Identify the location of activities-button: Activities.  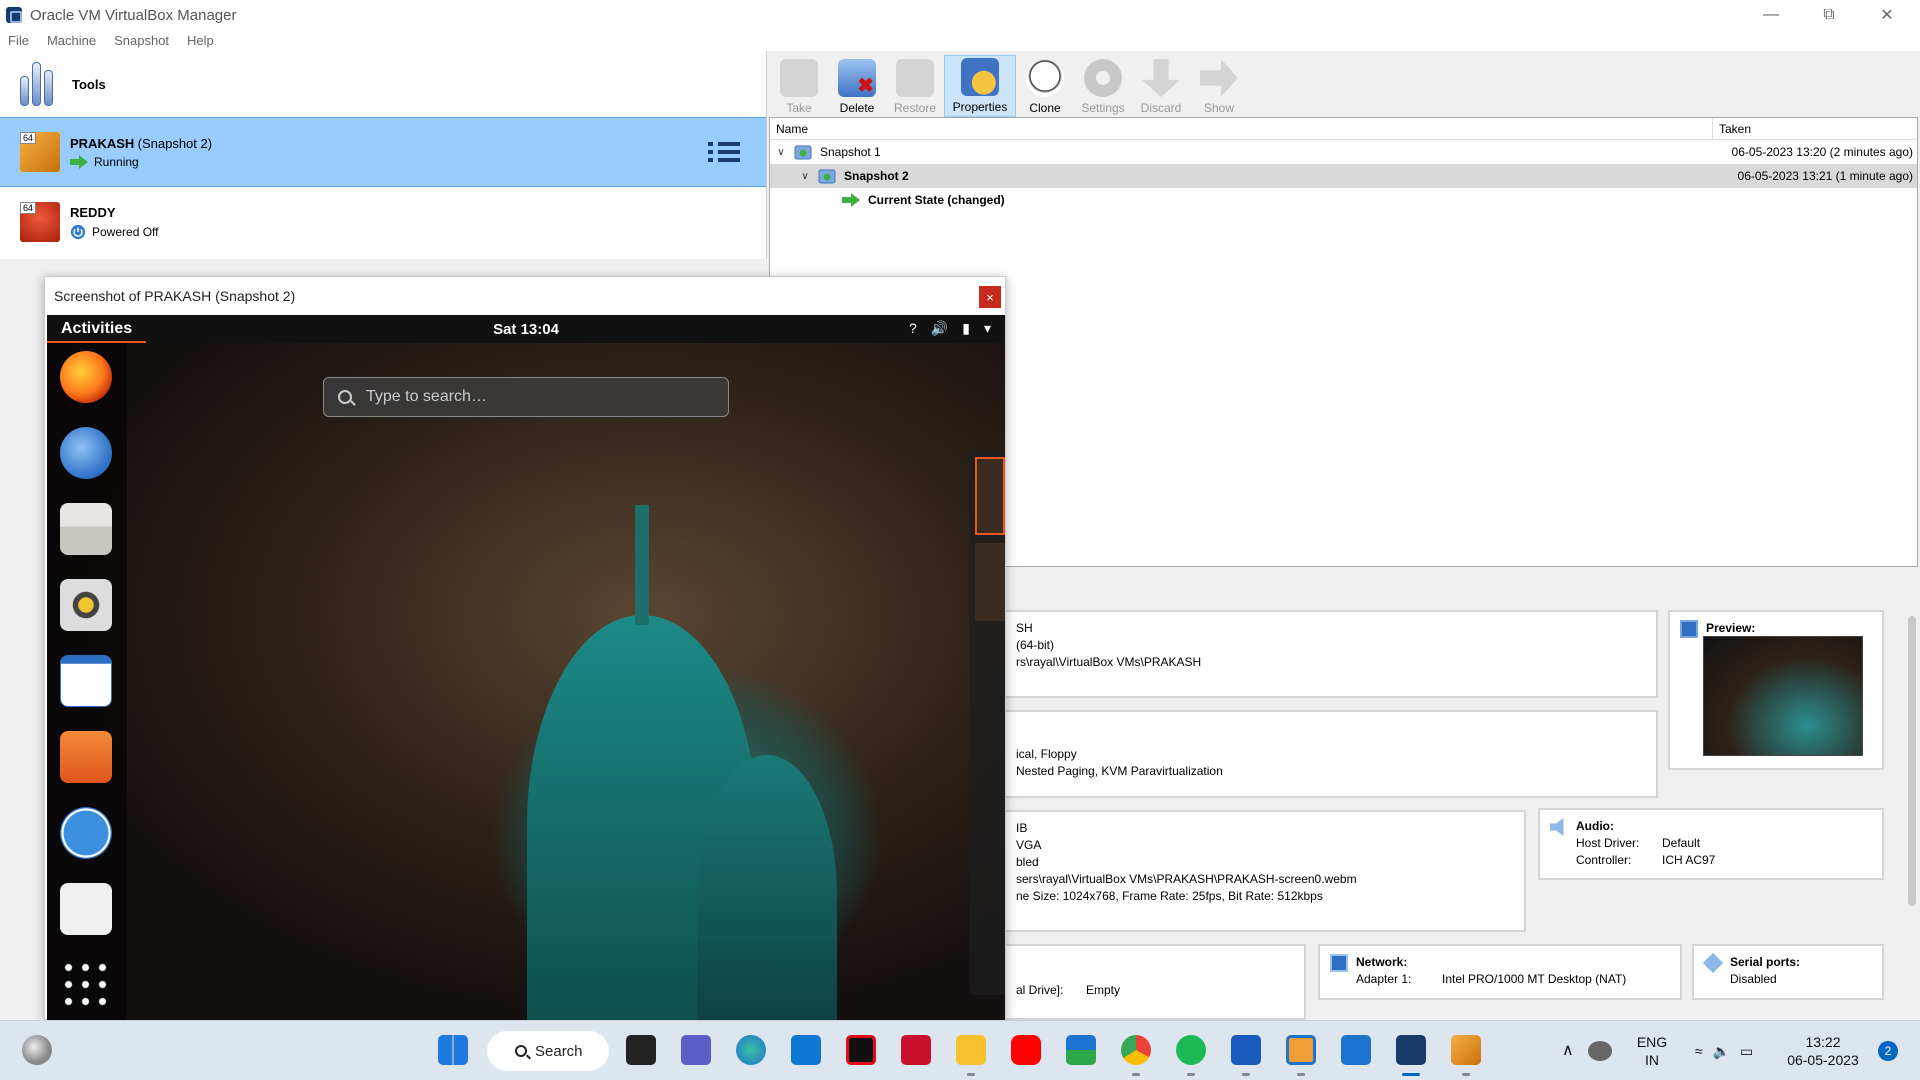
(97, 329).